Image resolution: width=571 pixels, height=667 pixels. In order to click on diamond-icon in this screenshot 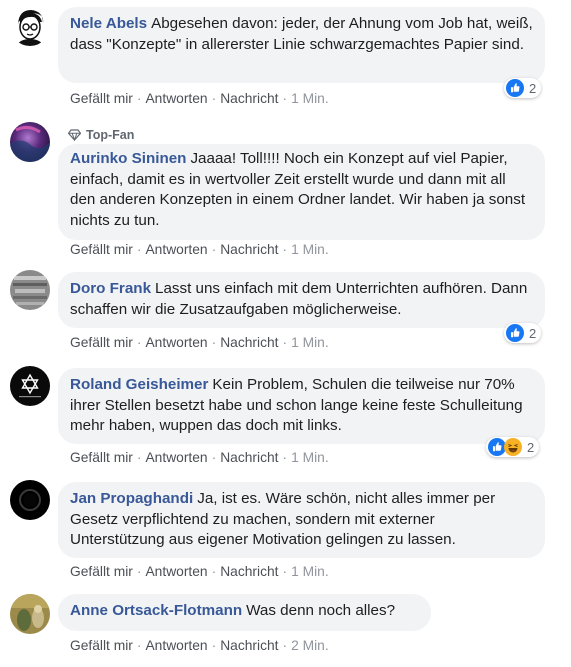, I will do `click(74, 135)`.